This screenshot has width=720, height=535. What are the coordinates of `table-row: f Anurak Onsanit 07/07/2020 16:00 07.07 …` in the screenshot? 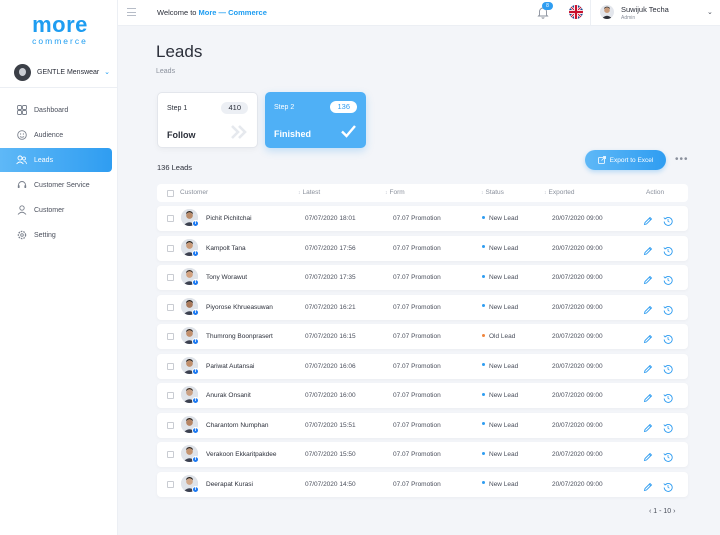 It's located at (422, 395).